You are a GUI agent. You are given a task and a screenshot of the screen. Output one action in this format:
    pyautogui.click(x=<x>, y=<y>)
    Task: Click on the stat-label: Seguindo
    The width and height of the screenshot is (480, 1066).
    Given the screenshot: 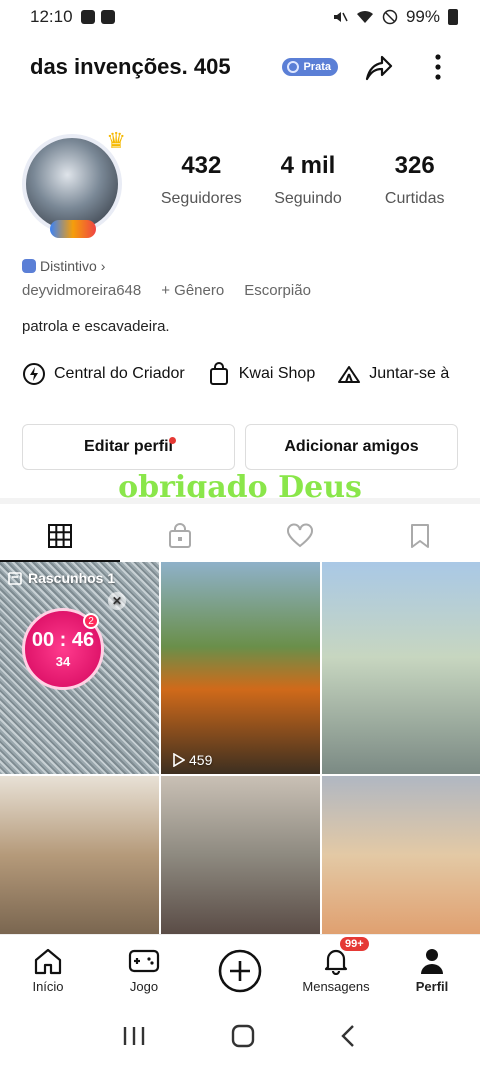 What is the action you would take?
    pyautogui.click(x=308, y=198)
    